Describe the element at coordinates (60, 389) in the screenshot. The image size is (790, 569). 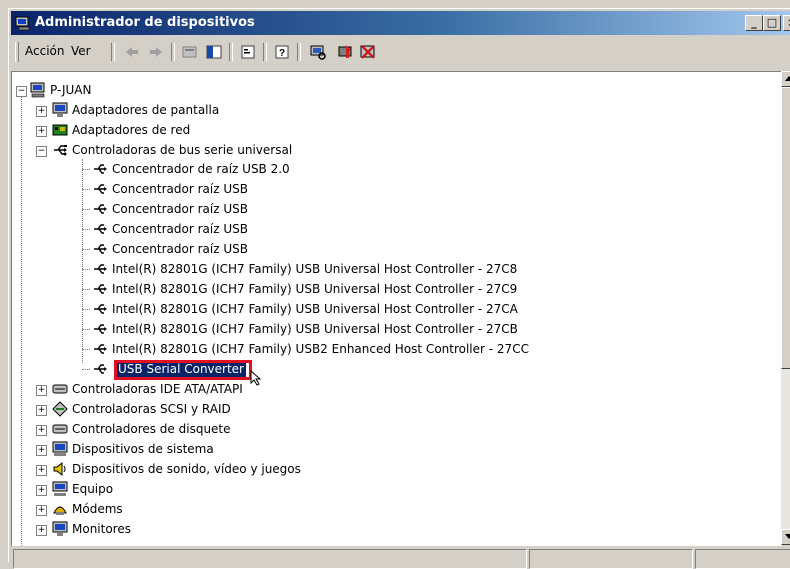
I see `ide-controller-icon` at that location.